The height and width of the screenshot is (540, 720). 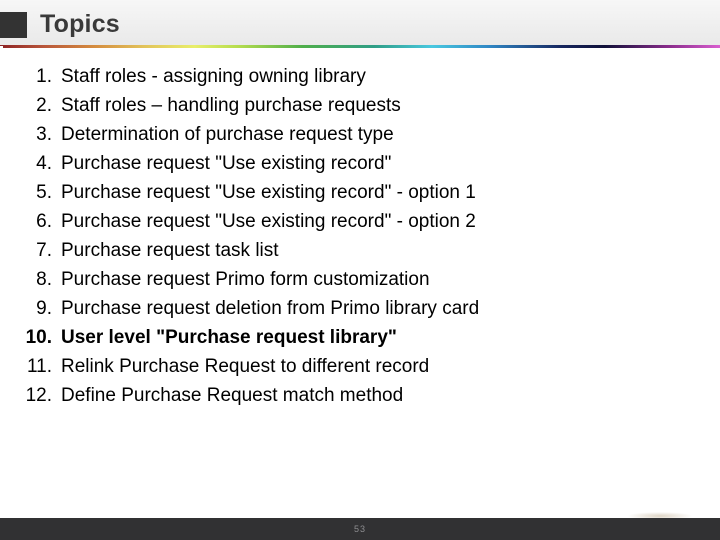 I want to click on list-item: 12. Define Purchase Request match method, so click(x=360, y=395).